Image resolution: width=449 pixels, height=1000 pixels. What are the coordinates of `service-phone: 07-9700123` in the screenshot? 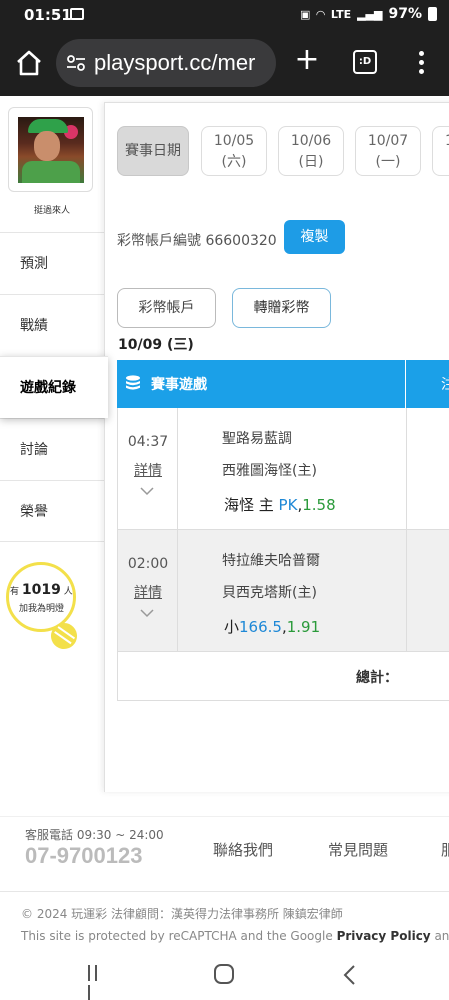 It's located at (83, 856).